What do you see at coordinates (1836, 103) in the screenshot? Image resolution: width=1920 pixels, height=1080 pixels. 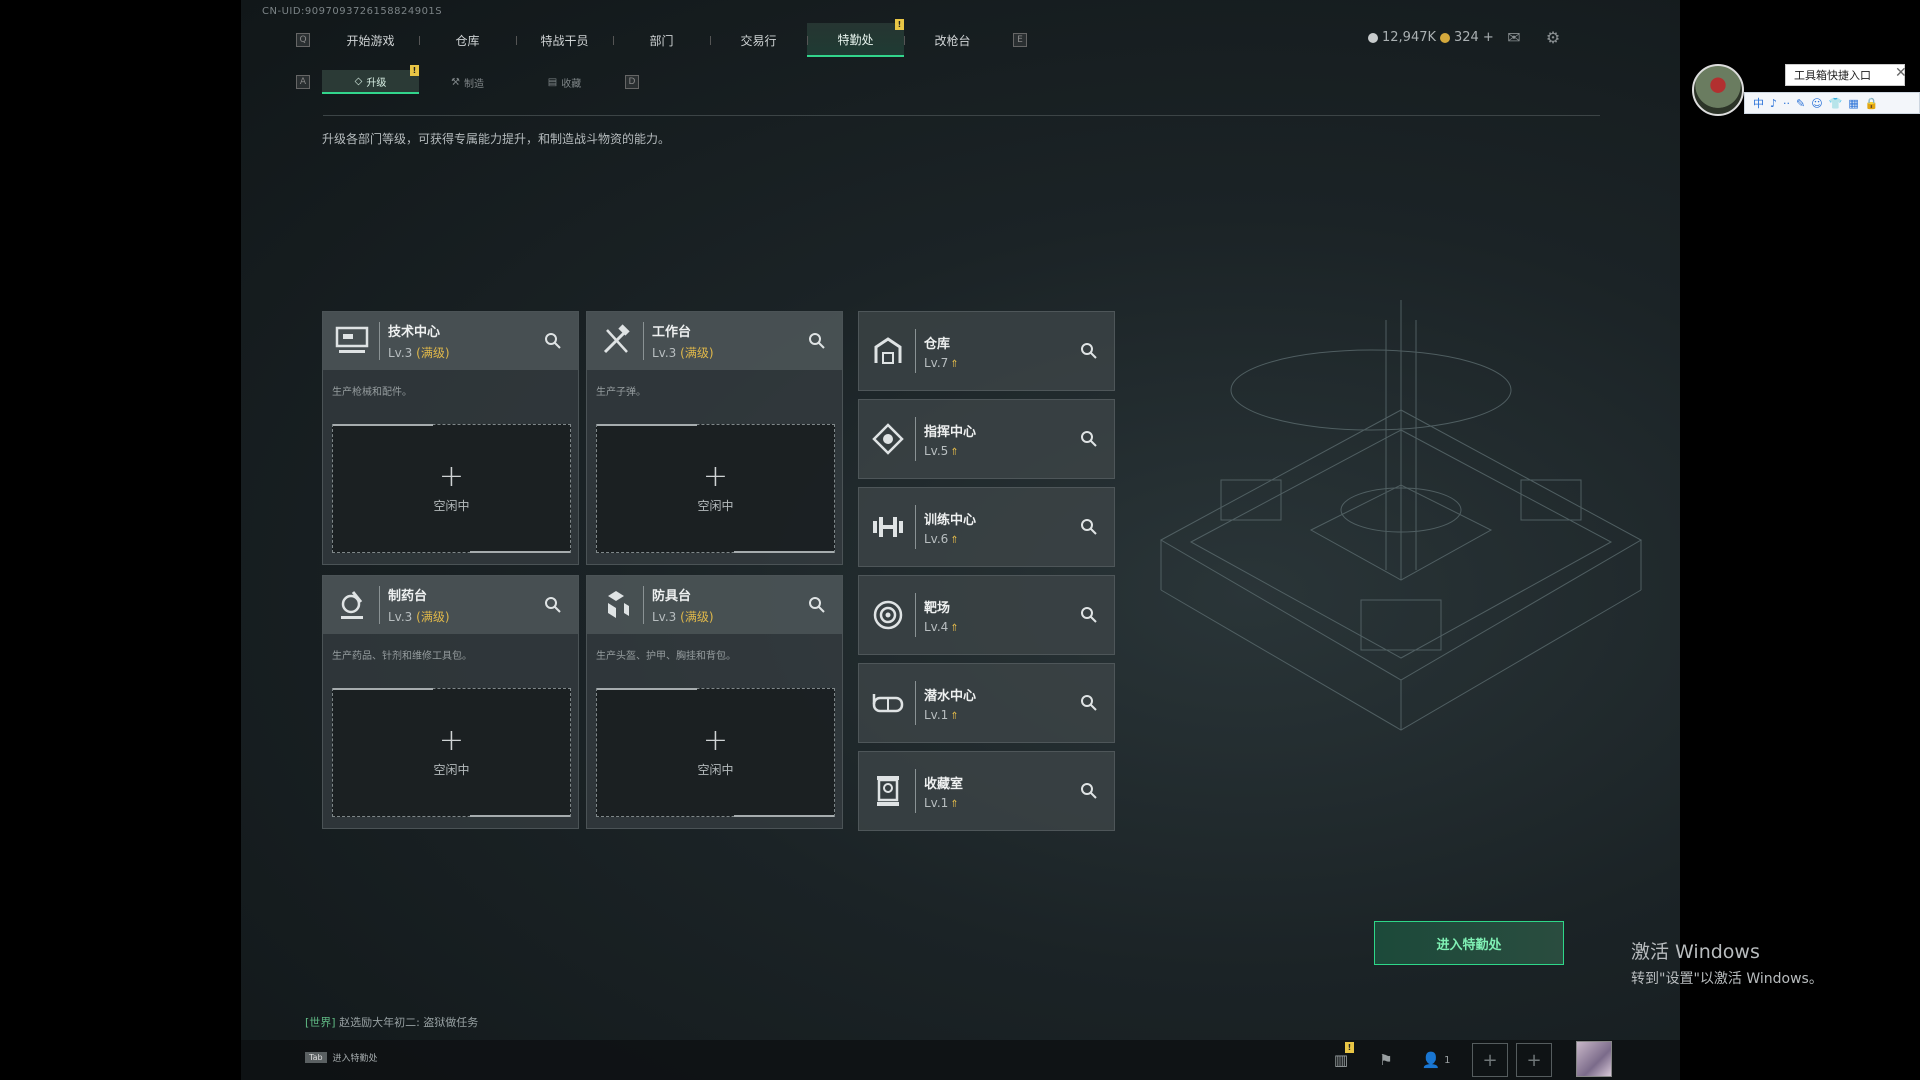 I see `skin-icon: 👕` at bounding box center [1836, 103].